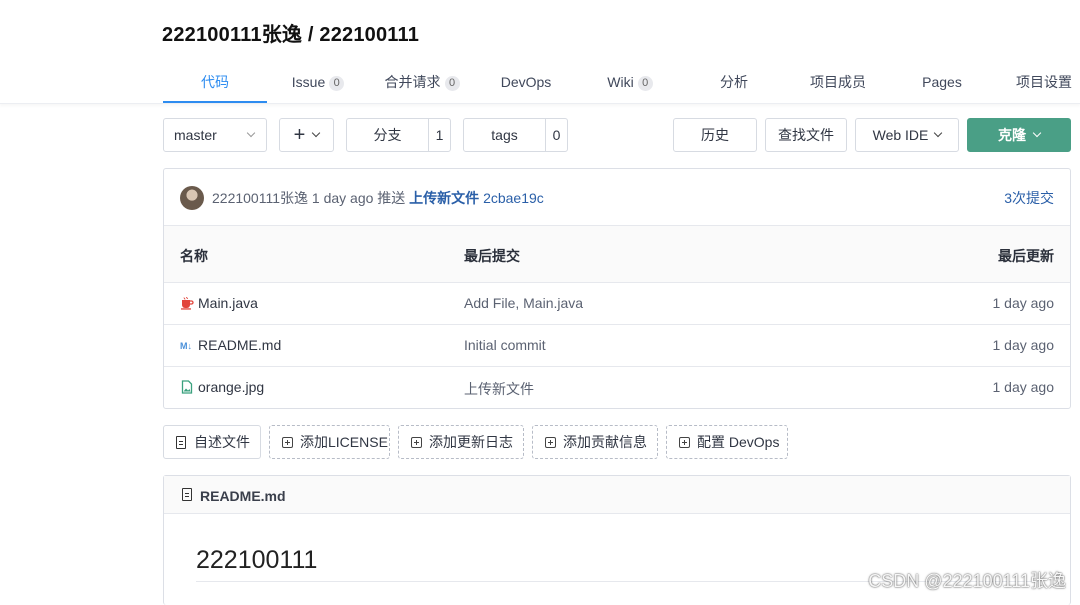 The image size is (1080, 605). Describe the element at coordinates (444, 198) in the screenshot. I see `commit-message-link: 上传新文件` at that location.